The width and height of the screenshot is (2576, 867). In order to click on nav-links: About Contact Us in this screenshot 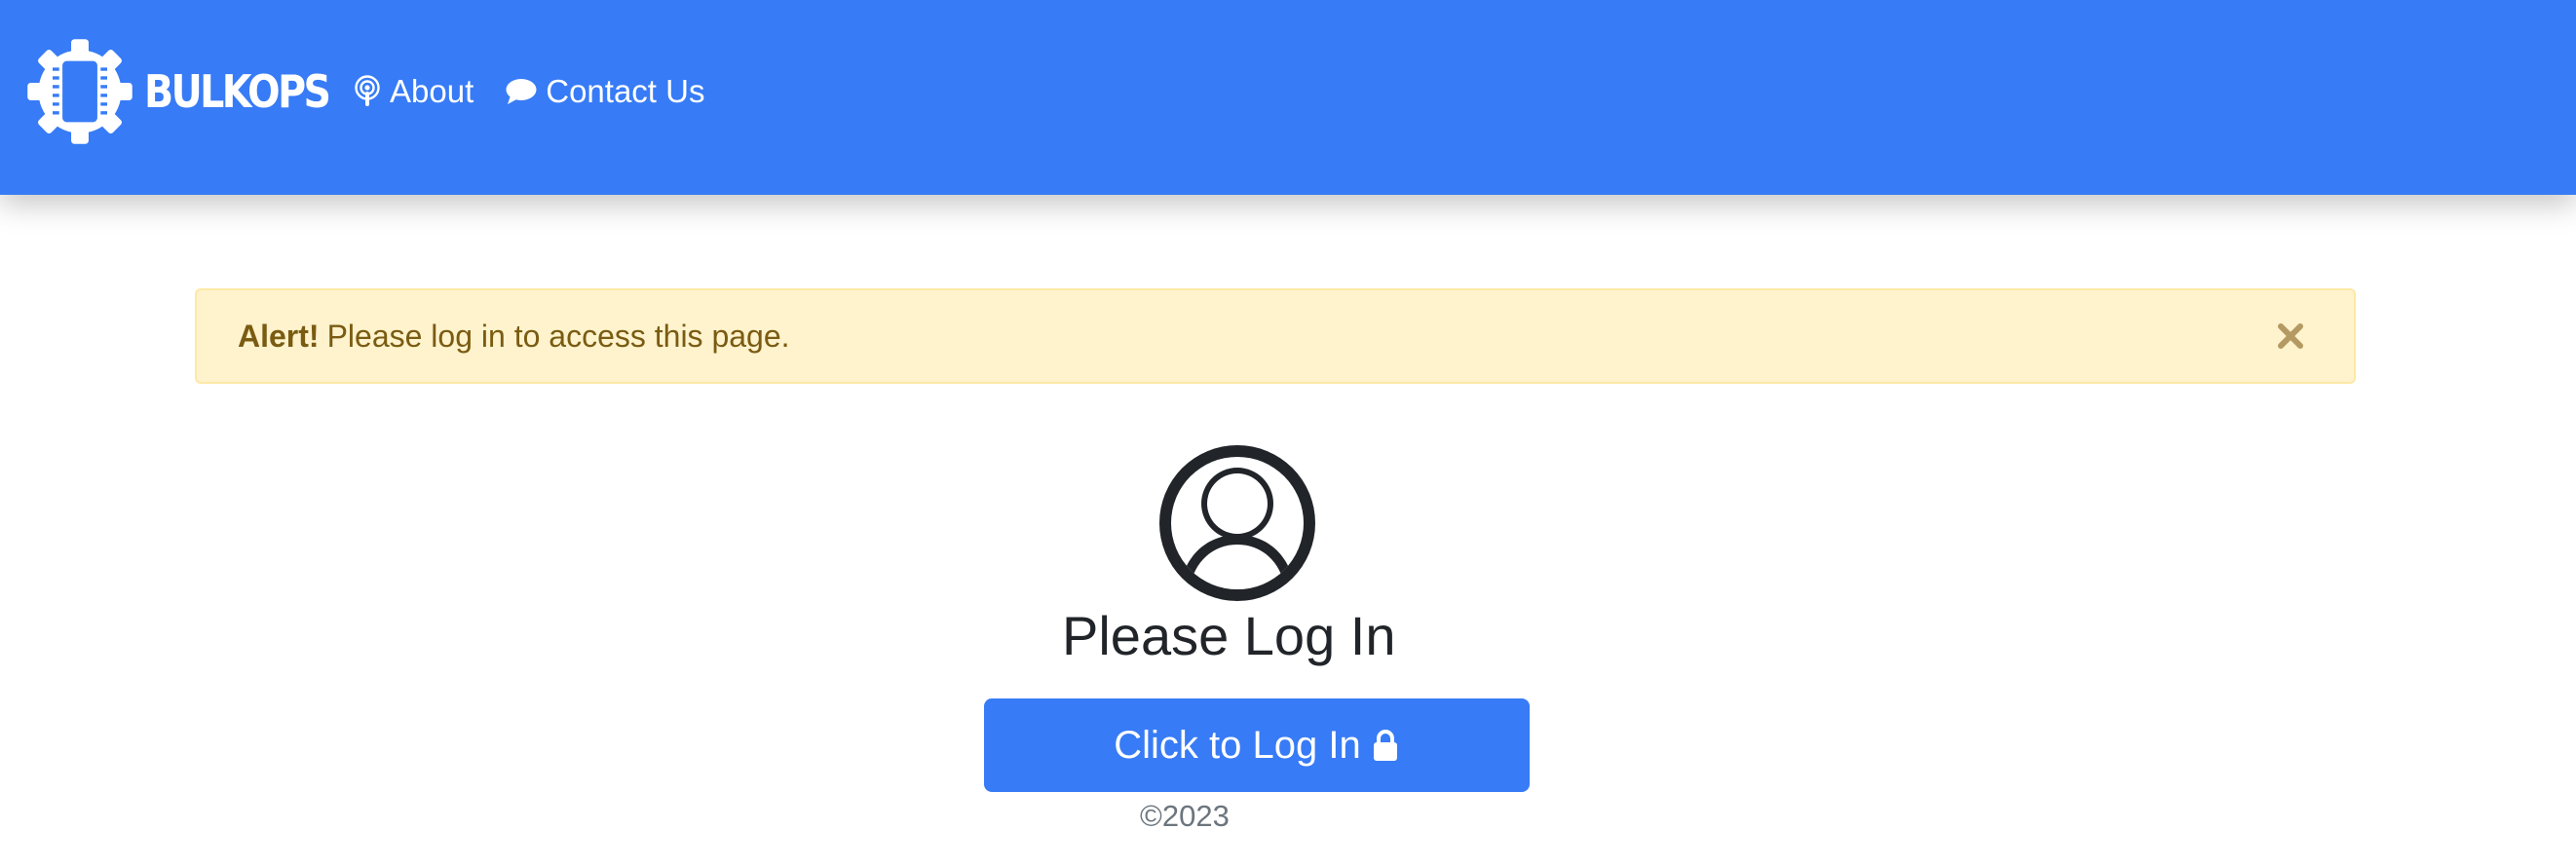, I will do `click(544, 91)`.